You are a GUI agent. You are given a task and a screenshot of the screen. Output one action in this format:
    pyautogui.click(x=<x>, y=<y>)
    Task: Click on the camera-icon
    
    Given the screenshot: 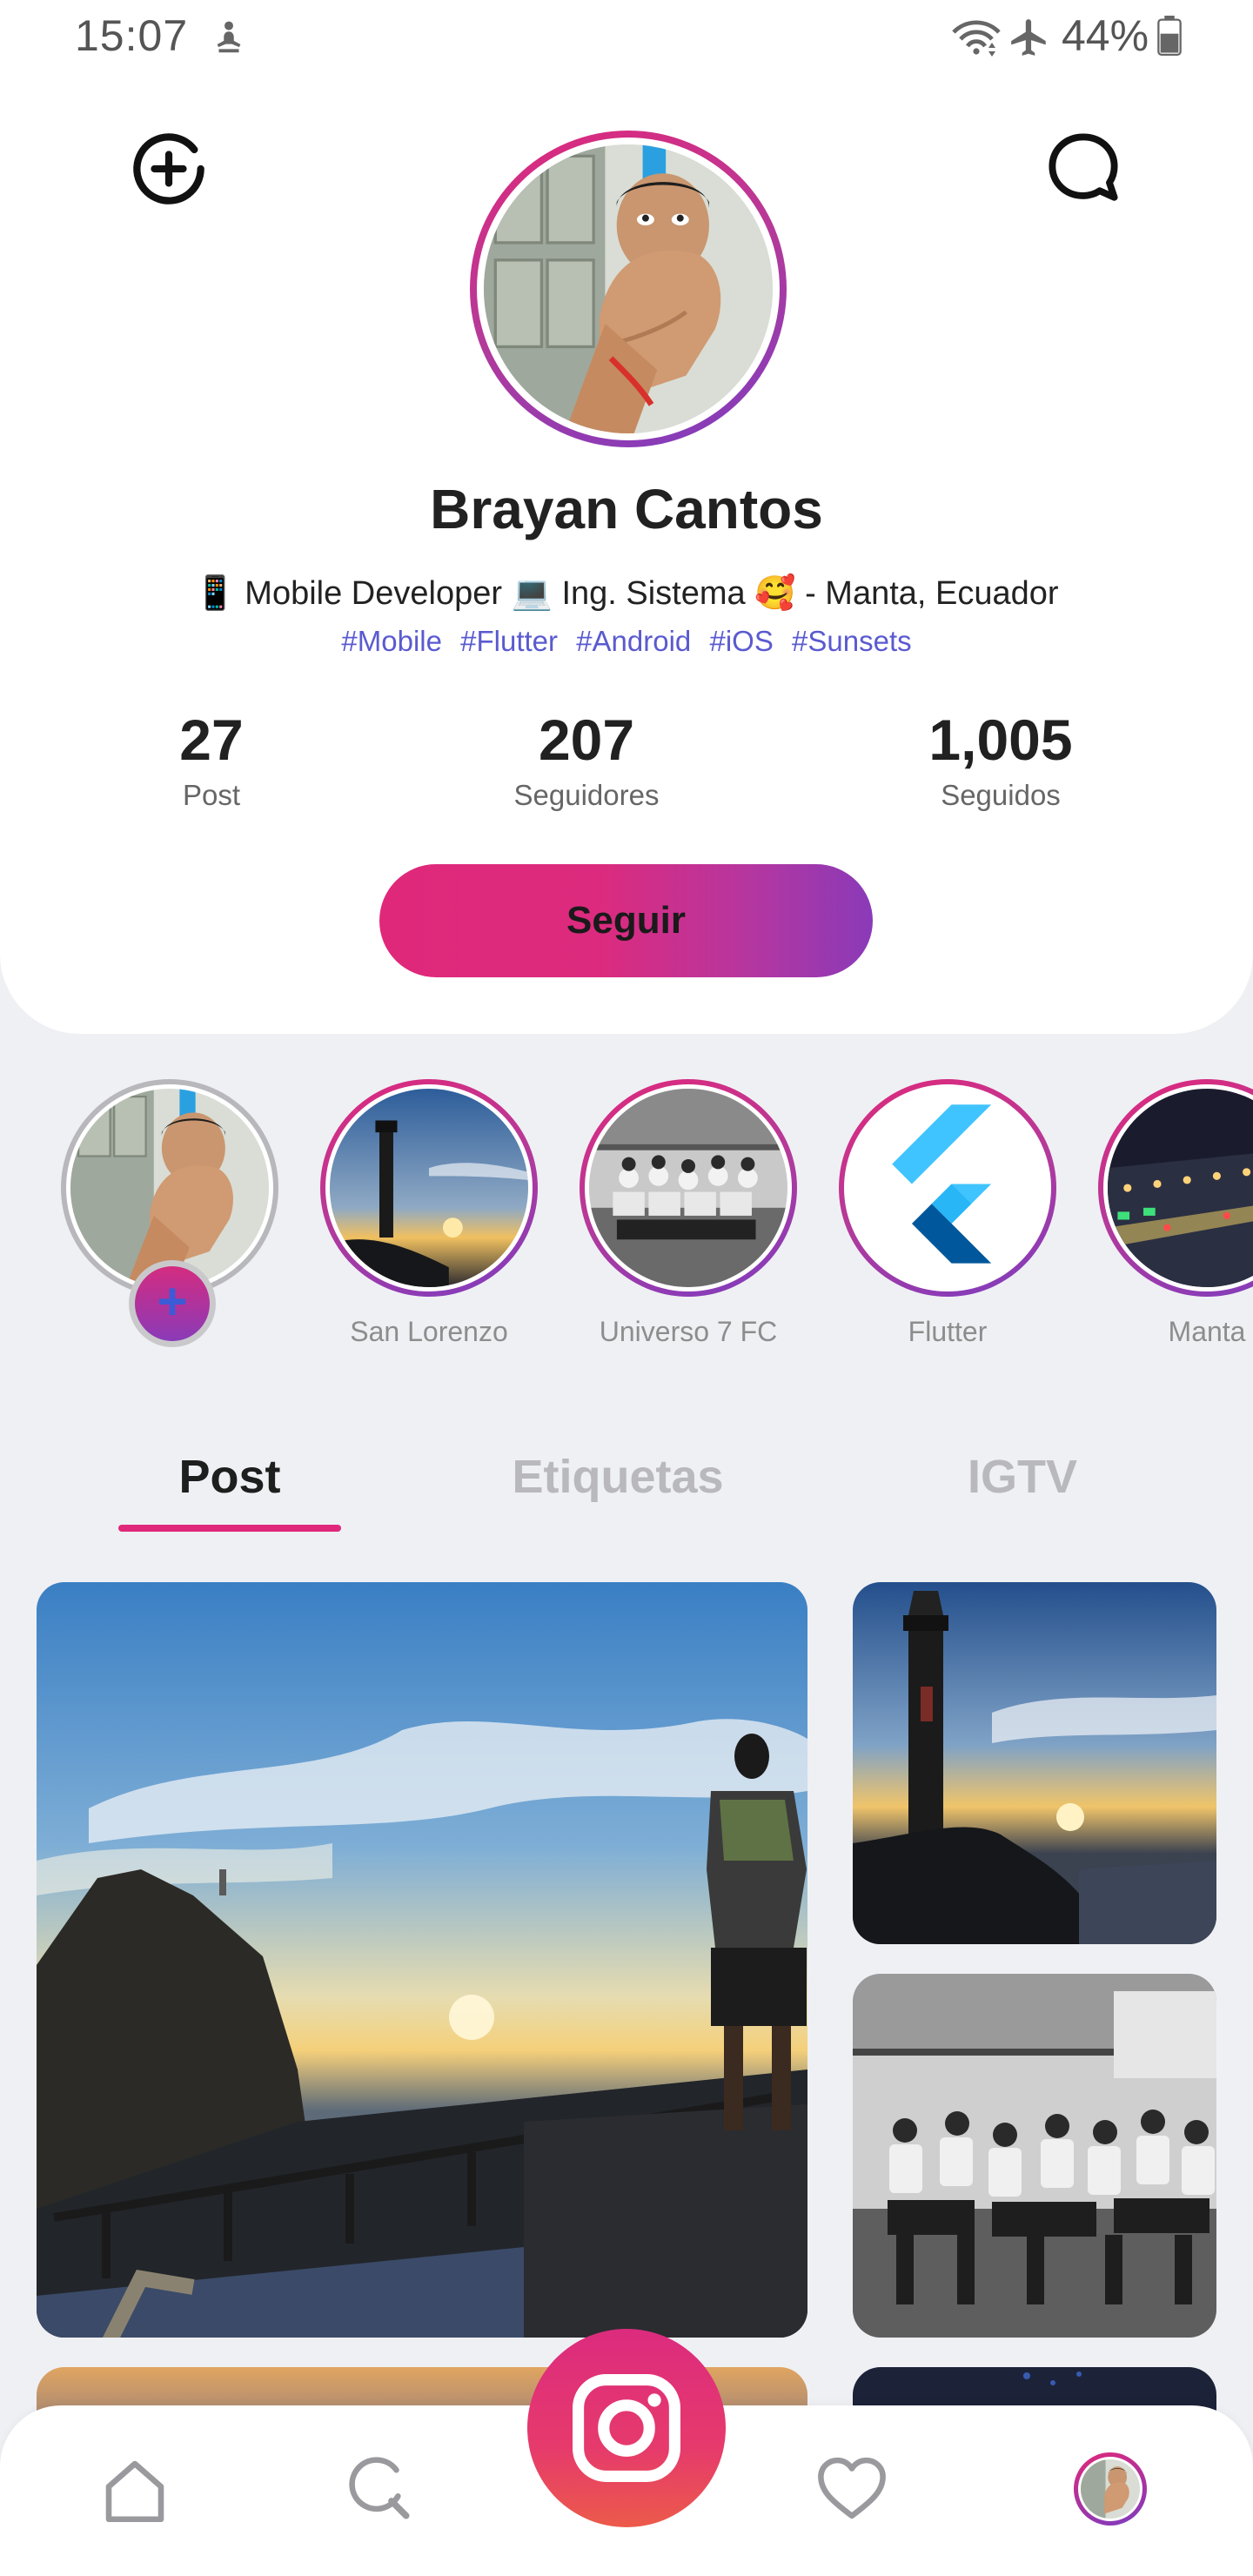 What is the action you would take?
    pyautogui.click(x=626, y=2428)
    